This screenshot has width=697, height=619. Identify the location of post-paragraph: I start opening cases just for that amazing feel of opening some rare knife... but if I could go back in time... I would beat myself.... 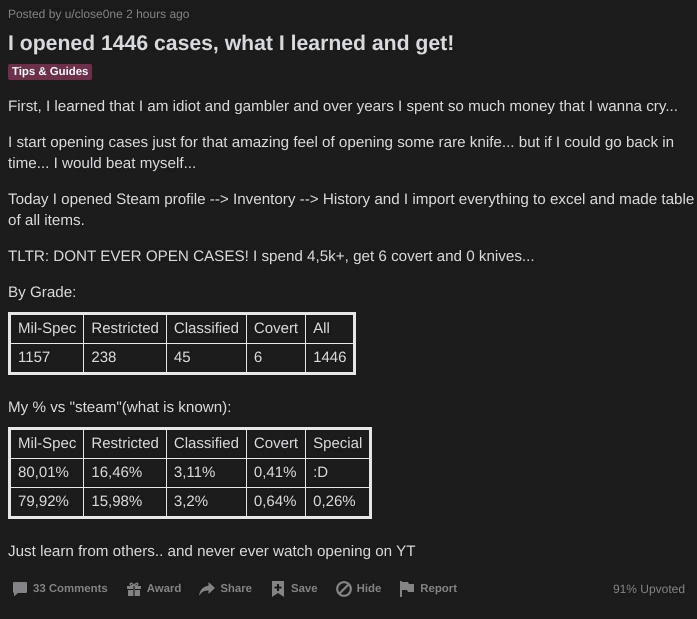
(342, 153).